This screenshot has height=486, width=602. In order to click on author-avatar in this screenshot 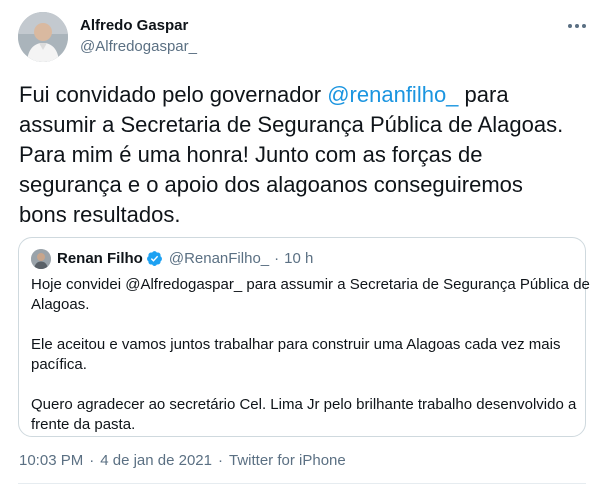, I will do `click(43, 37)`.